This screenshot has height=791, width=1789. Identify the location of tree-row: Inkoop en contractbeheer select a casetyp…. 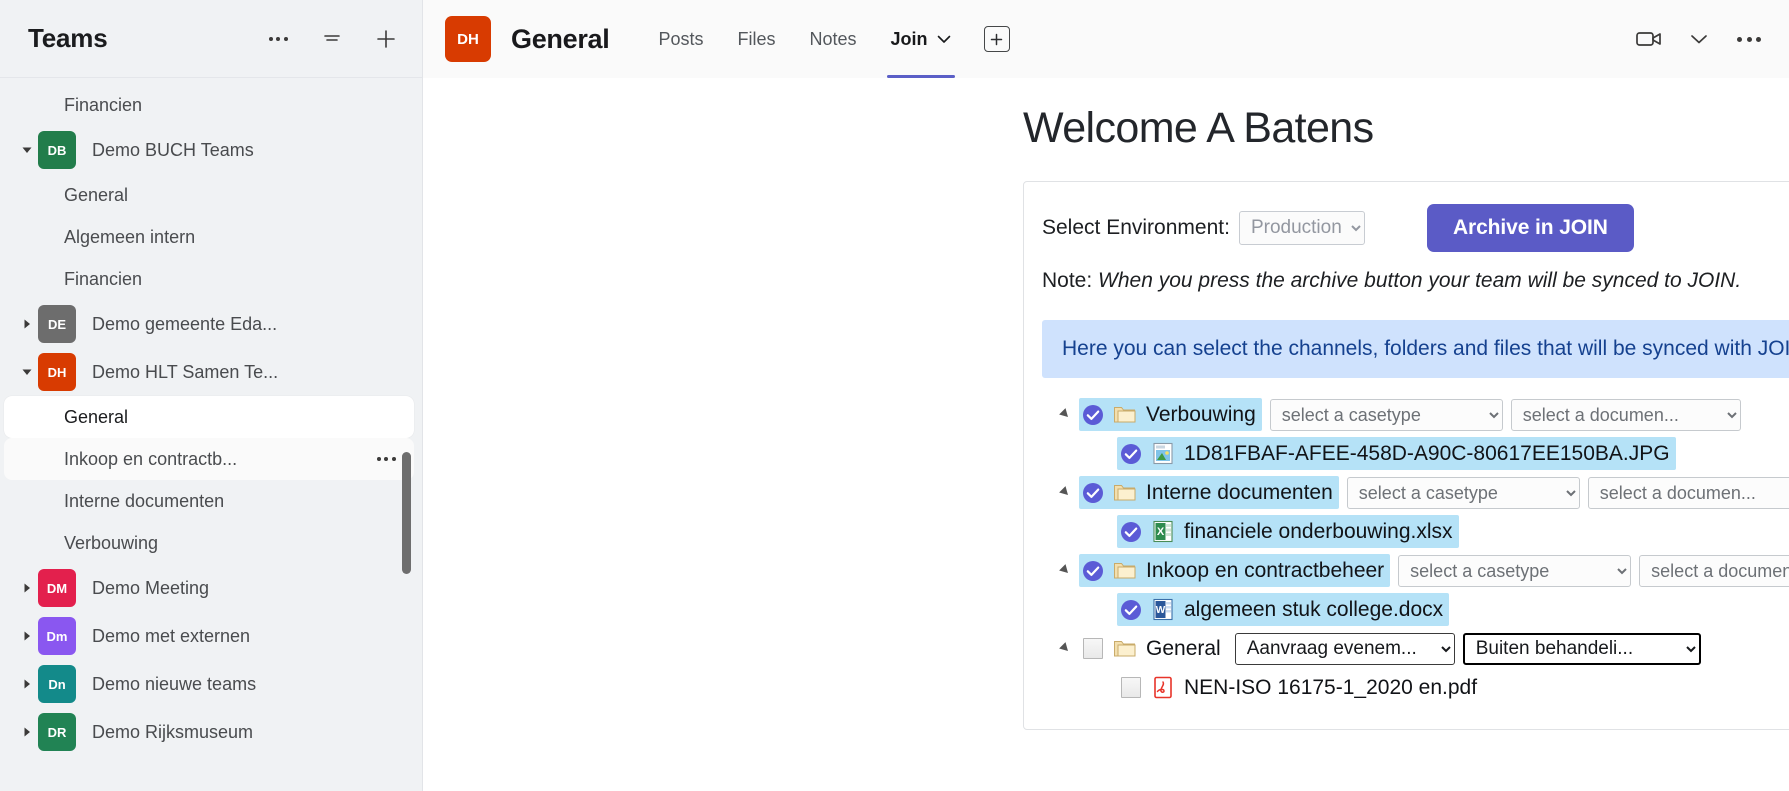
(1420, 570).